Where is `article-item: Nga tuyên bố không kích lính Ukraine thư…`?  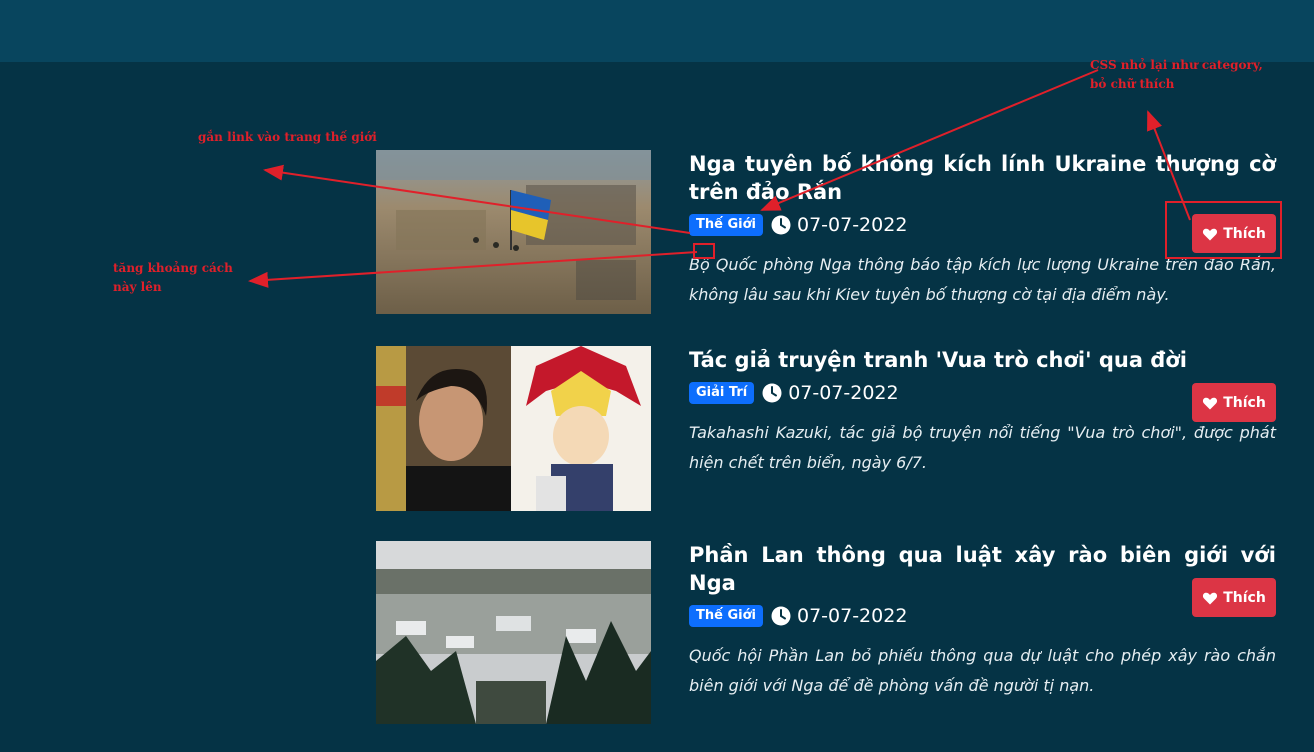 article-item: Nga tuyên bố không kích lính Ukraine thư… is located at coordinates (826, 232).